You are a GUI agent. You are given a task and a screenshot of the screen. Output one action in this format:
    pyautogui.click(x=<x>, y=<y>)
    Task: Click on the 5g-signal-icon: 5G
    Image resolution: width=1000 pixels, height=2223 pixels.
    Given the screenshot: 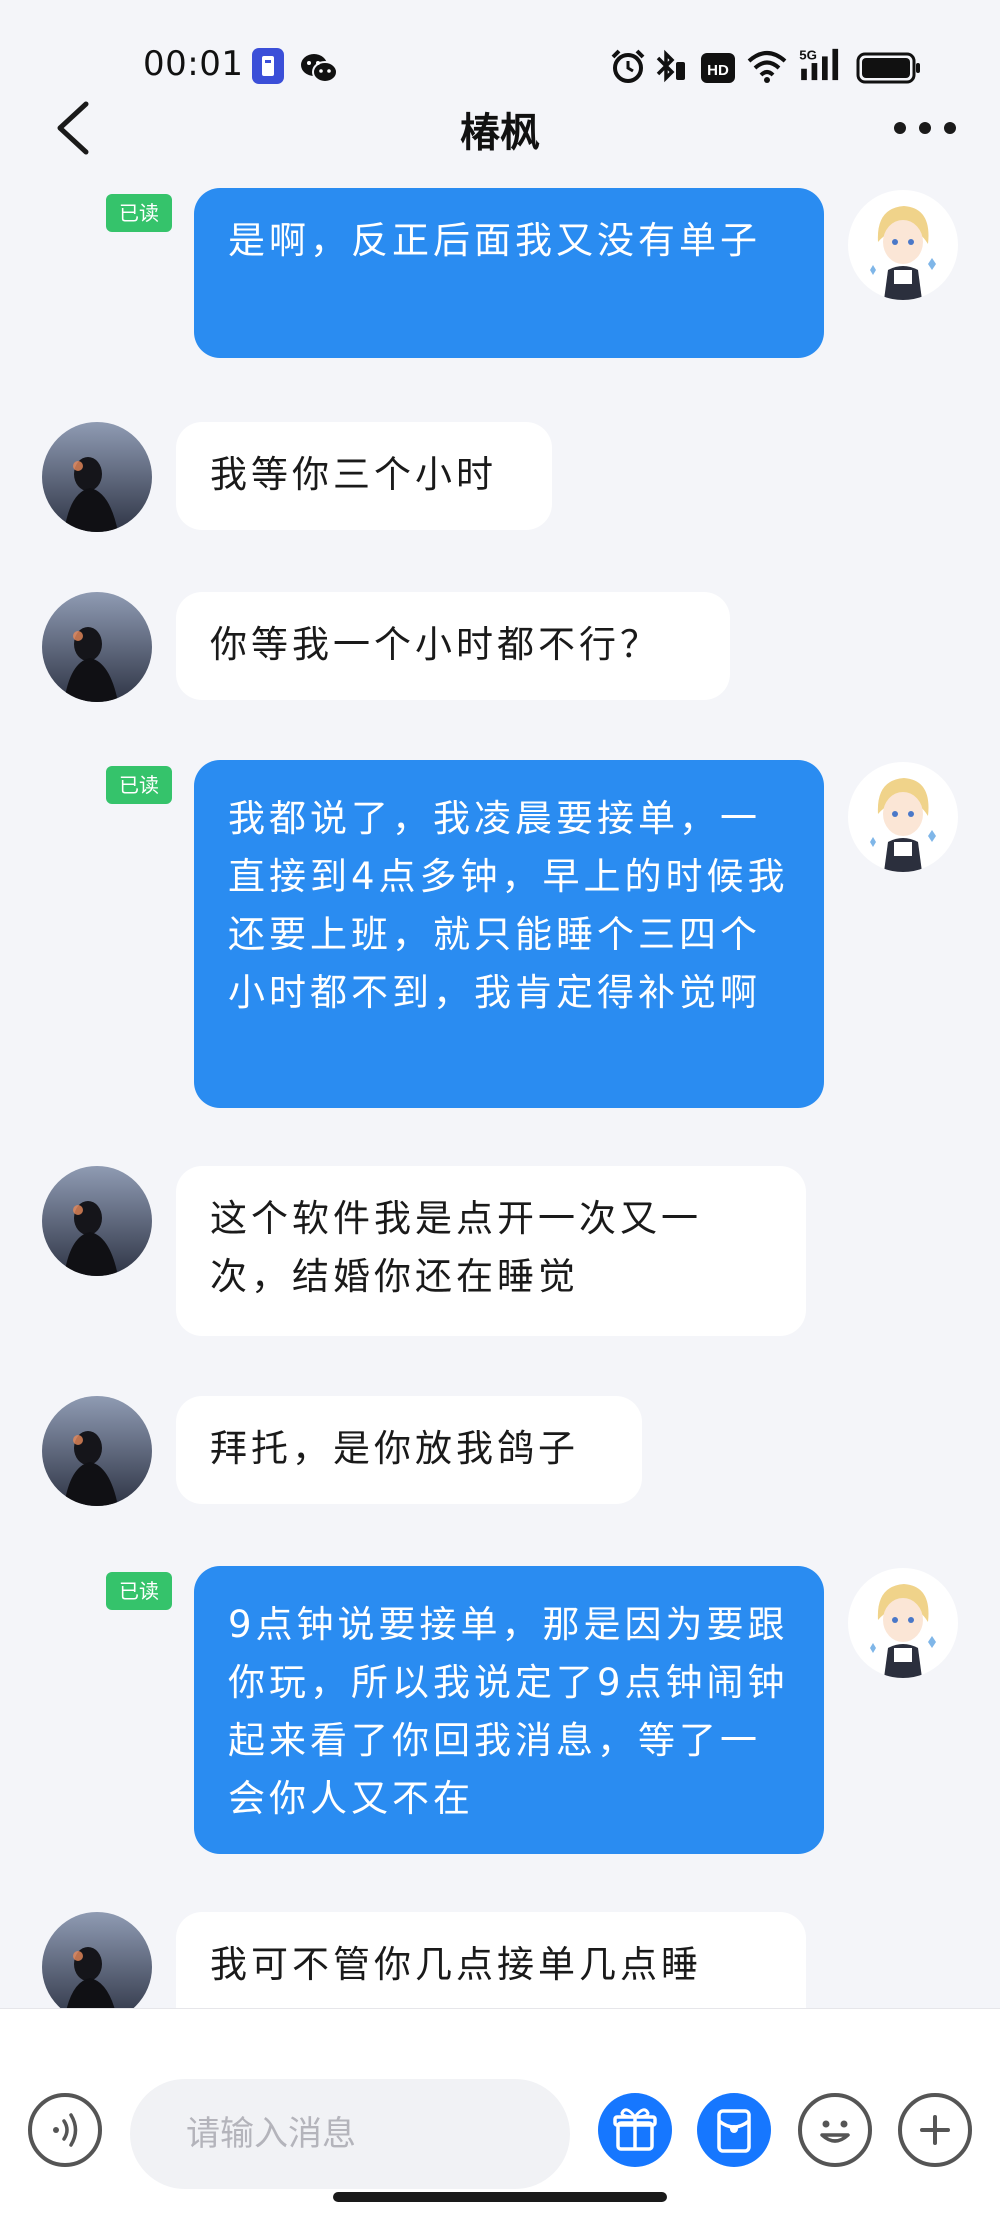 What is the action you would take?
    pyautogui.click(x=819, y=64)
    